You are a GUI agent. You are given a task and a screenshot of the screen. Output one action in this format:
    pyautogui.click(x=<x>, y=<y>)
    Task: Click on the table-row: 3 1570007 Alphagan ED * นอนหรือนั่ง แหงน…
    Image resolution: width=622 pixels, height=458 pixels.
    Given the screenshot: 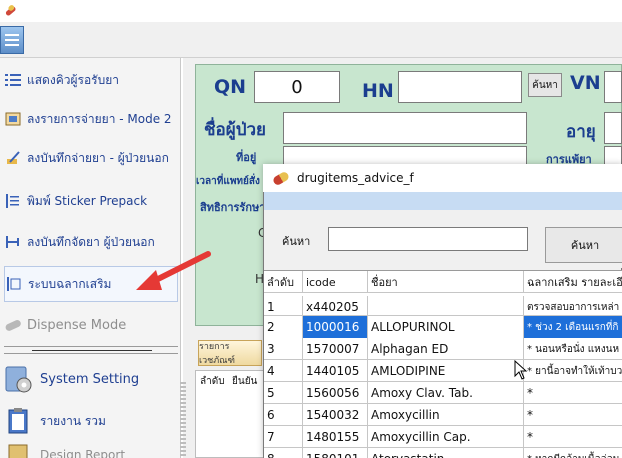 What is the action you would take?
    pyautogui.click(x=443, y=349)
    